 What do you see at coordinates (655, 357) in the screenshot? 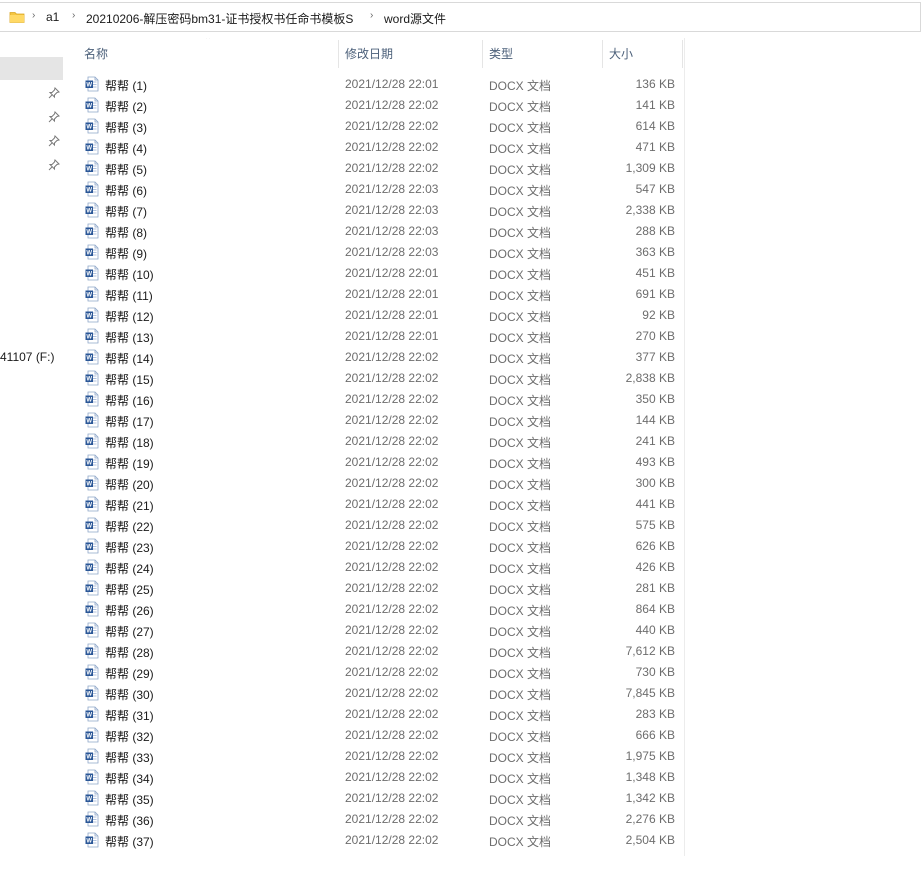
I see `file-size: 377 KB` at bounding box center [655, 357].